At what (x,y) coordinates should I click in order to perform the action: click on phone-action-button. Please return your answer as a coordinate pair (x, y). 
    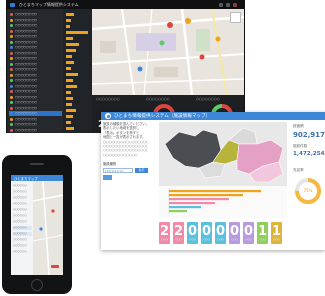
    Looking at the image, I should click on (55, 266).